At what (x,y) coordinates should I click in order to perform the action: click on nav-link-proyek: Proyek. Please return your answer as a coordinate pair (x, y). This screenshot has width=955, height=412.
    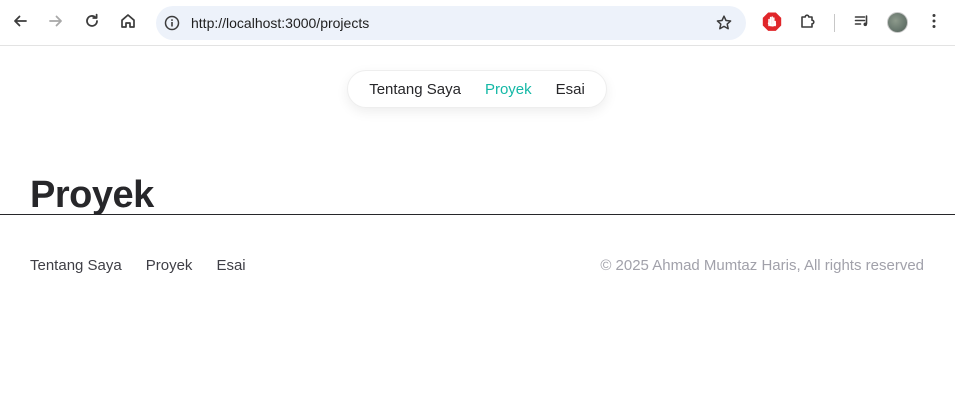
    Looking at the image, I should click on (508, 89).